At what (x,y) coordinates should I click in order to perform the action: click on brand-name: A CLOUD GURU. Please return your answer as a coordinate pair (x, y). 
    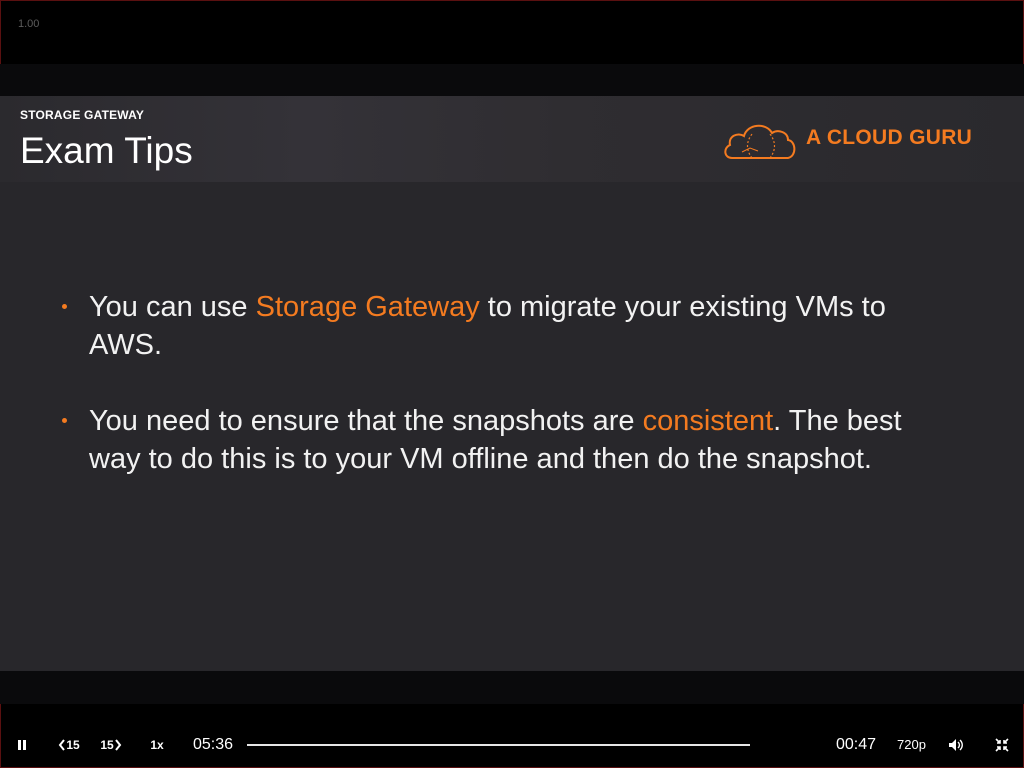
    Looking at the image, I should click on (889, 137).